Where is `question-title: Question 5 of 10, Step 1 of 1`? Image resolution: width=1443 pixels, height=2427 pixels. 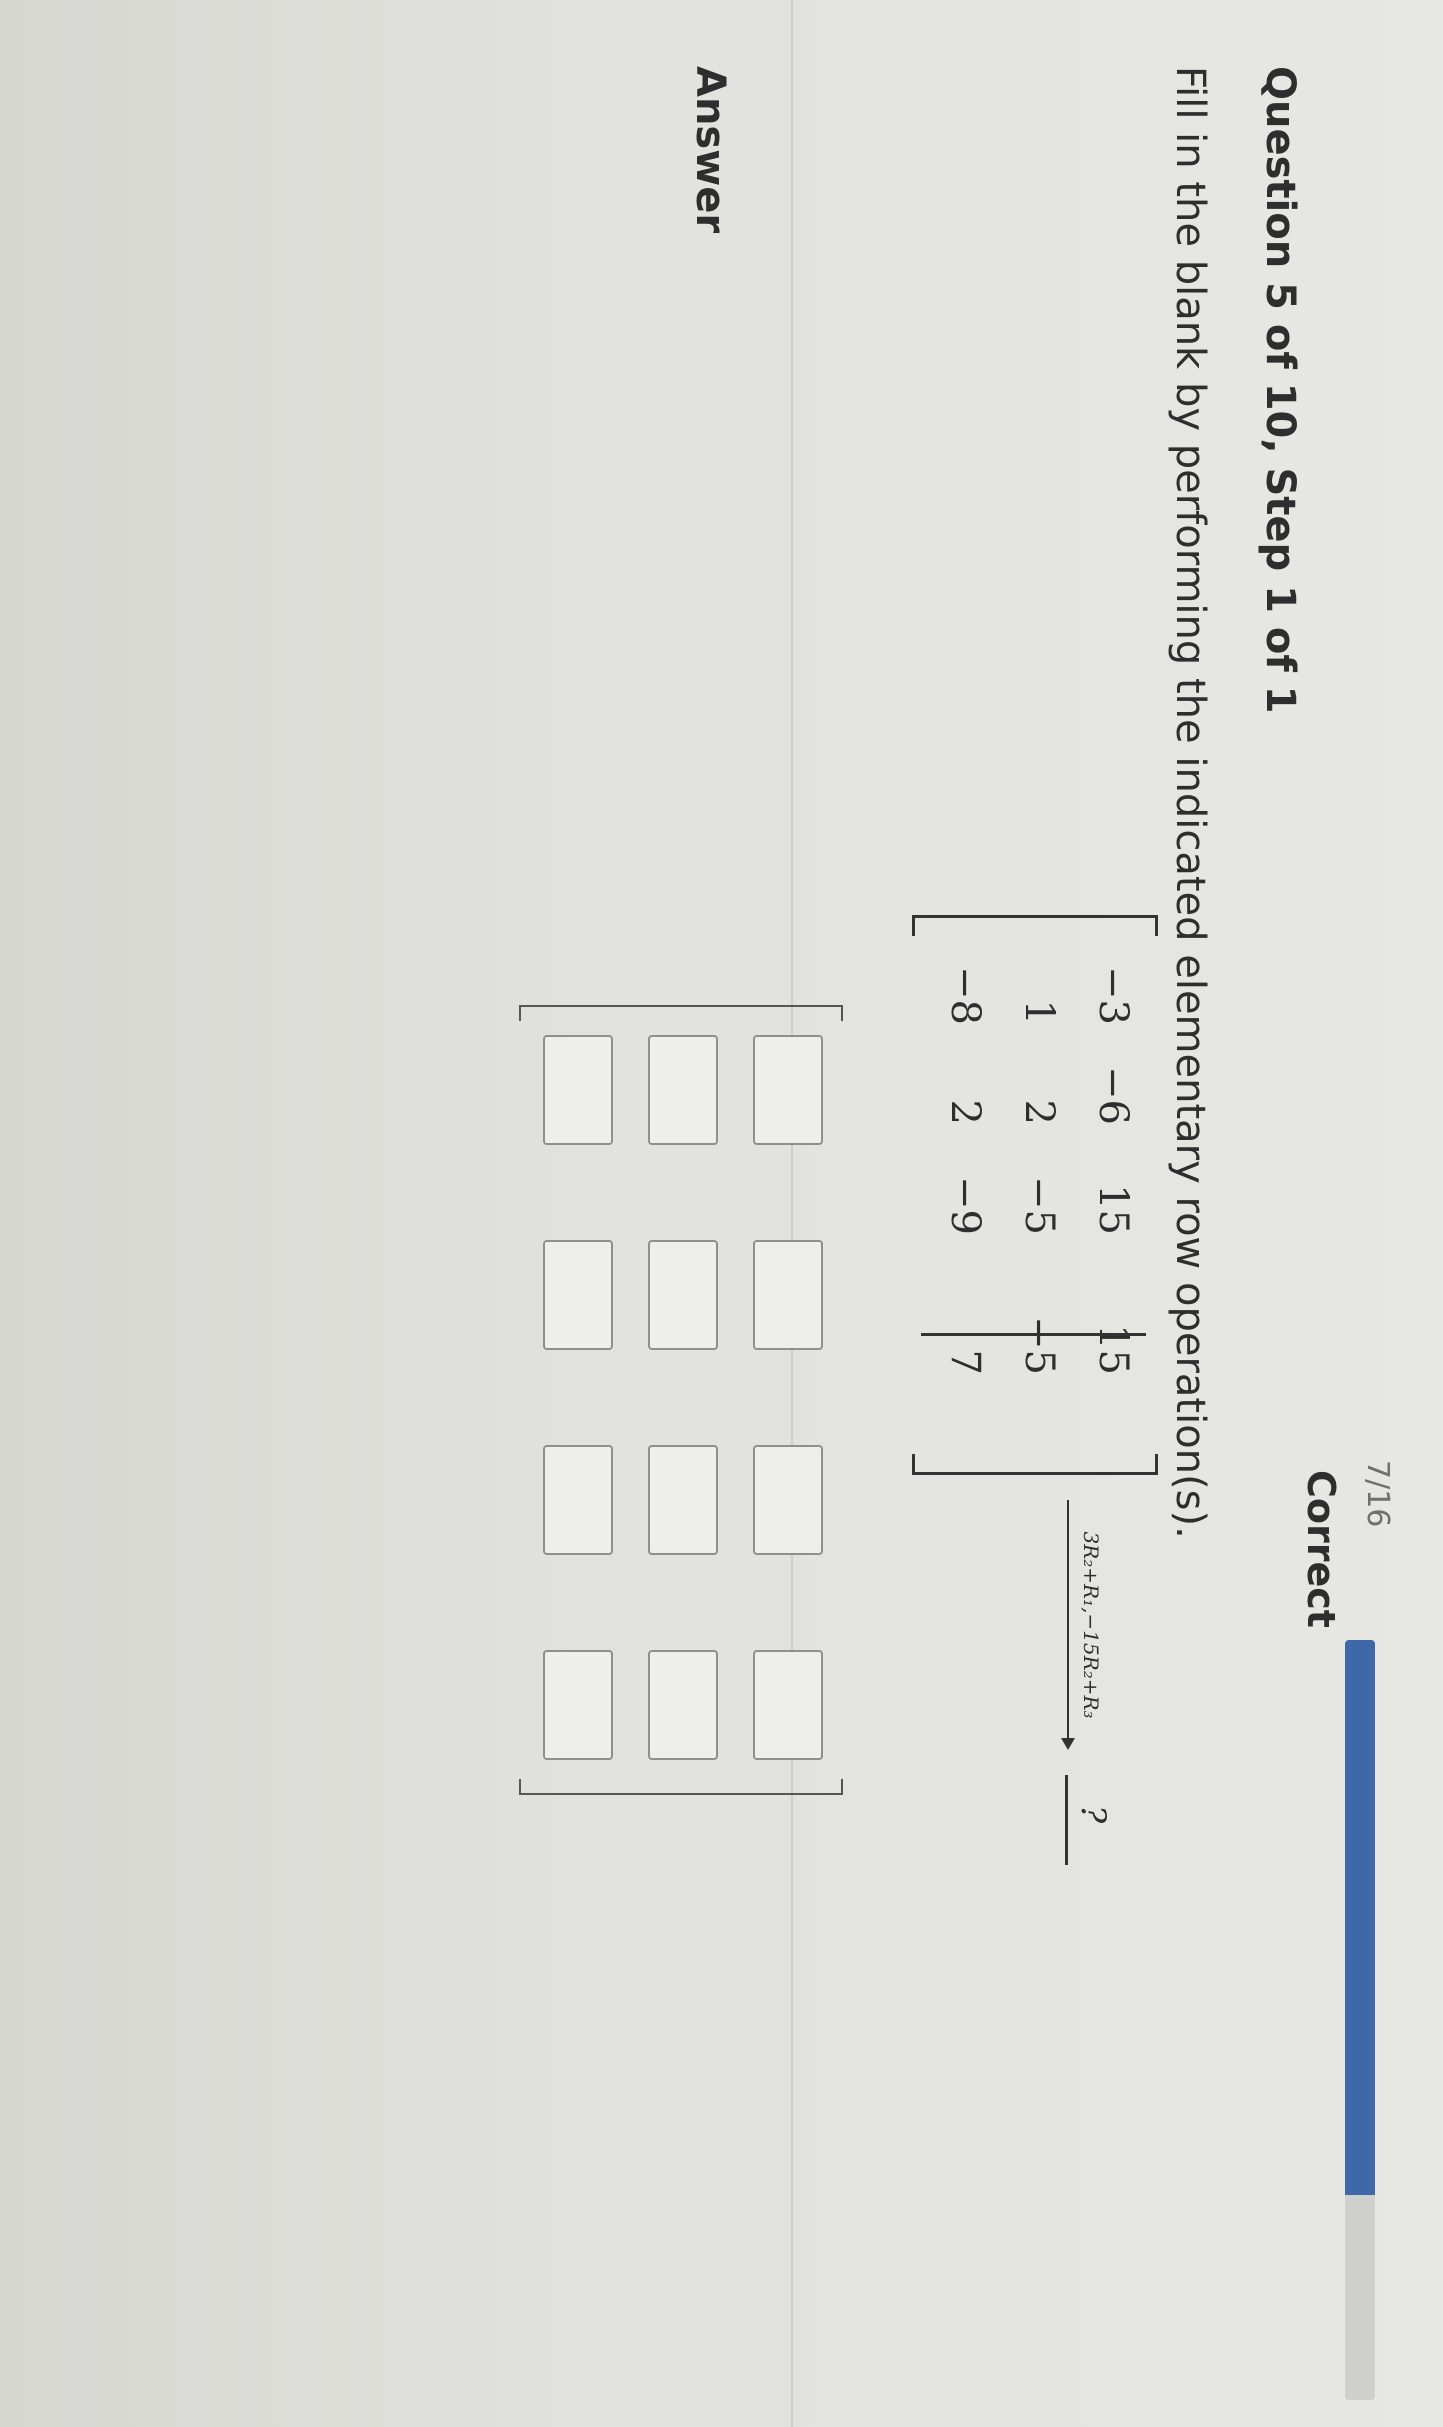
question-title: Question 5 of 10, Step 1 of 1 is located at coordinates (1280, 390).